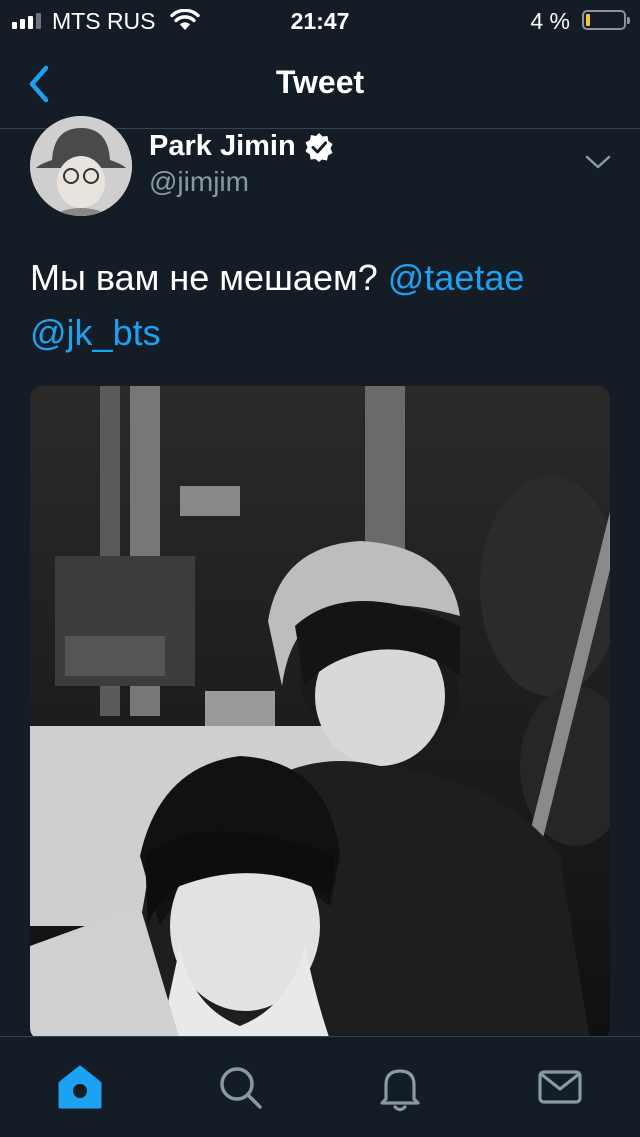  What do you see at coordinates (81, 166) in the screenshot?
I see `avatar` at bounding box center [81, 166].